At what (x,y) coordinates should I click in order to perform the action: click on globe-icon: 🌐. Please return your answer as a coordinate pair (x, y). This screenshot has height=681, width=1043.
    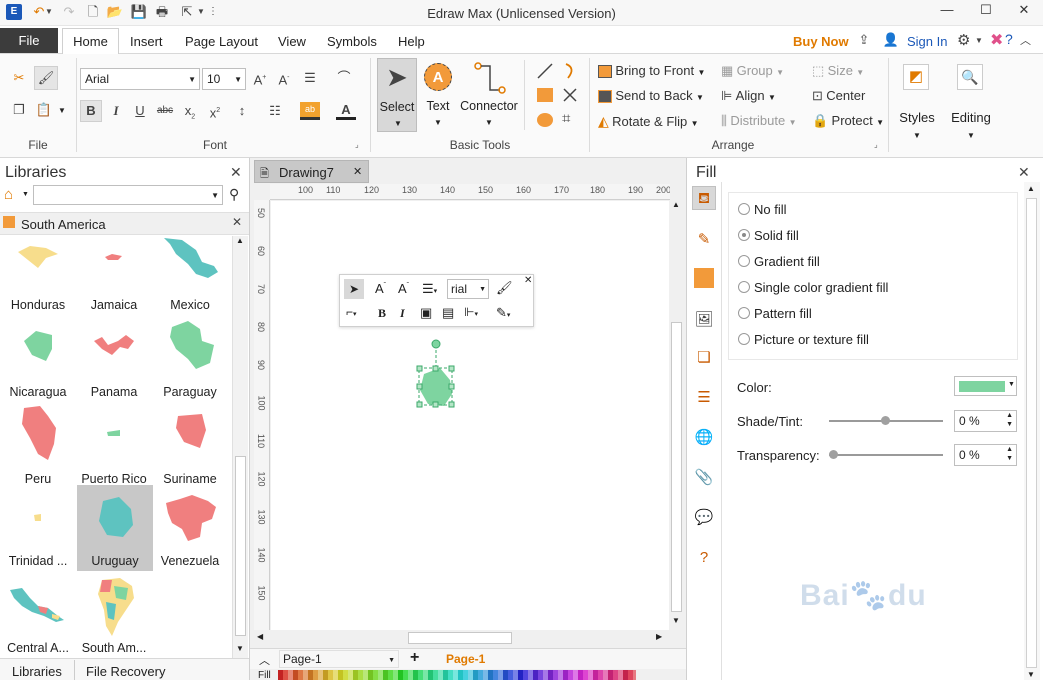
    Looking at the image, I should click on (704, 438).